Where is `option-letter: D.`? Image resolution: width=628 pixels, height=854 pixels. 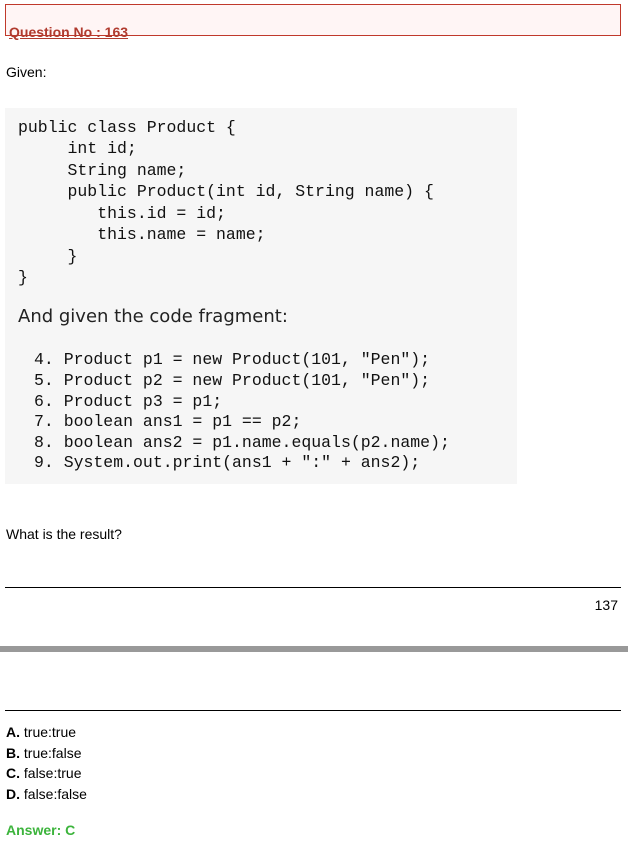
option-letter: D. is located at coordinates (13, 793).